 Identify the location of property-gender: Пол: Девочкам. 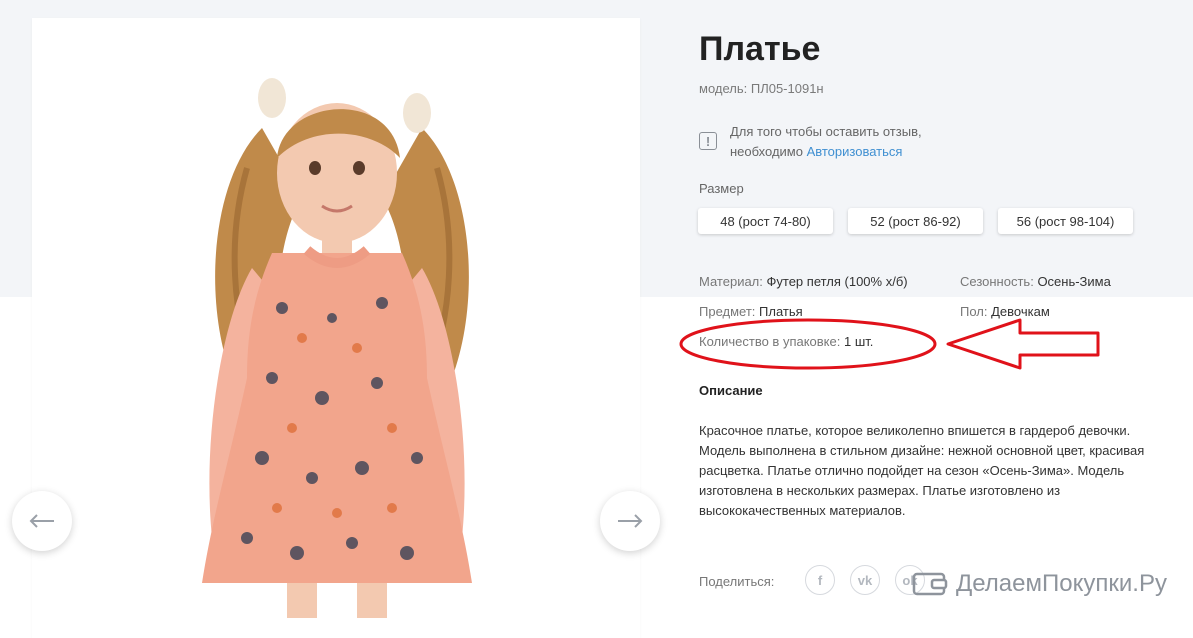
(1005, 311).